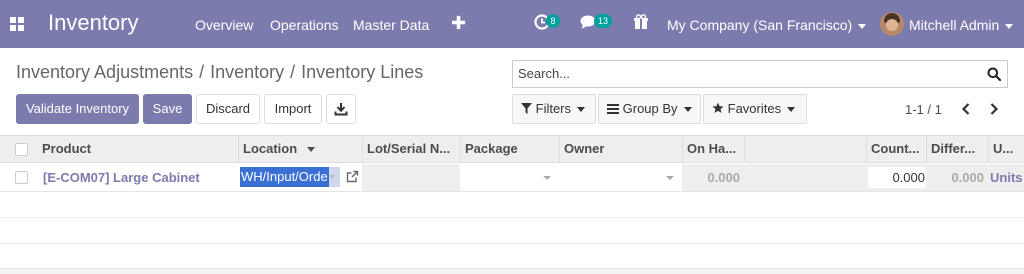  Describe the element at coordinates (620, 149) in the screenshot. I see `column-owner: Owner` at that location.